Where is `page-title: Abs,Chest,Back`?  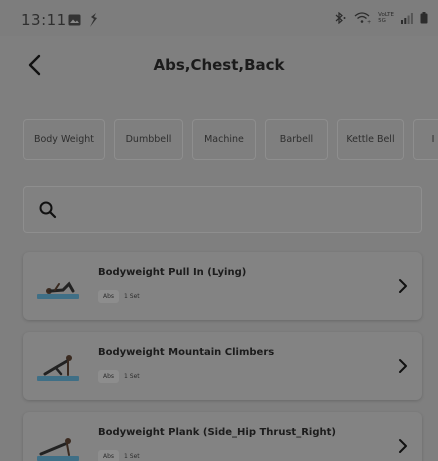
page-title: Abs,Chest,Back is located at coordinates (219, 65).